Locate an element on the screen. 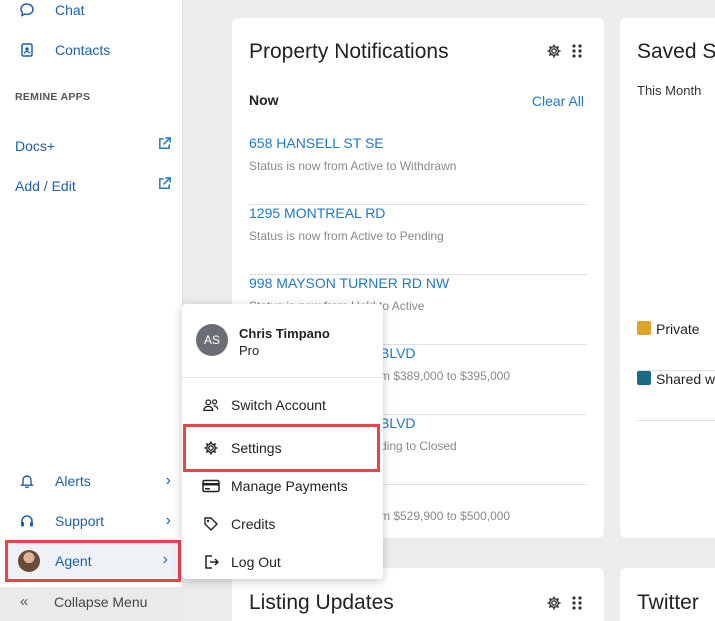  saved-subtitle: This Month is located at coordinates (669, 90).